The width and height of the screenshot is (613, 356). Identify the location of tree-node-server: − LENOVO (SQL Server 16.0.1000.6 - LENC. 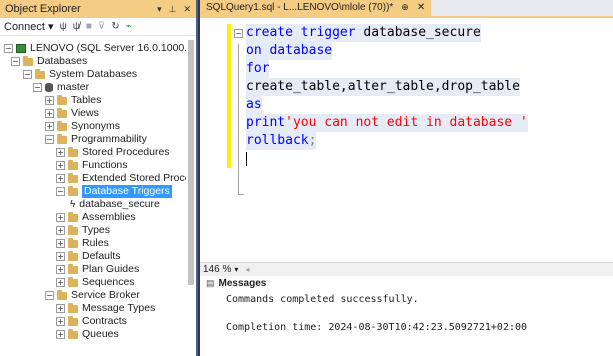
(95, 48).